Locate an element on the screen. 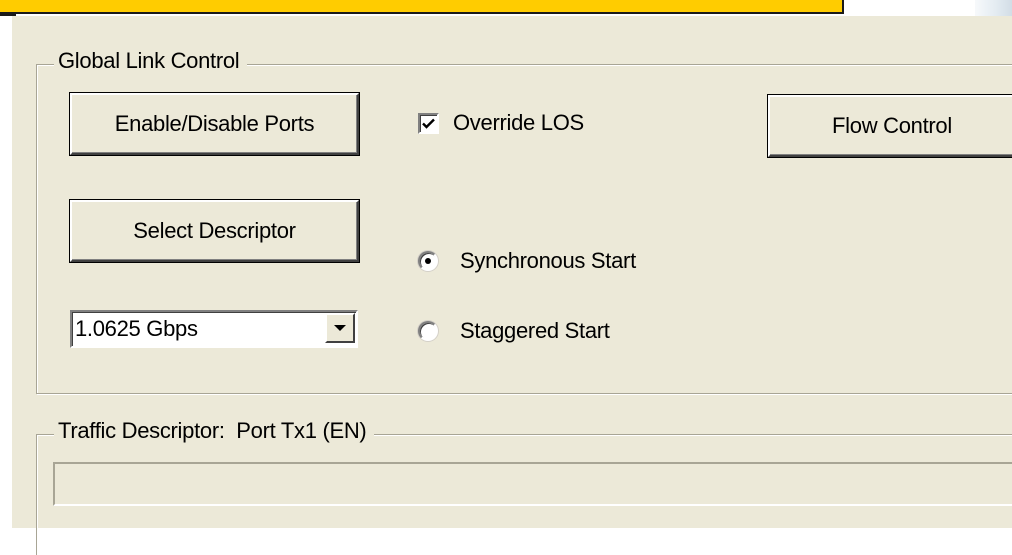 The image size is (1012, 555). traffic-descriptor-label: Traffic Descriptor: is located at coordinates (141, 430).